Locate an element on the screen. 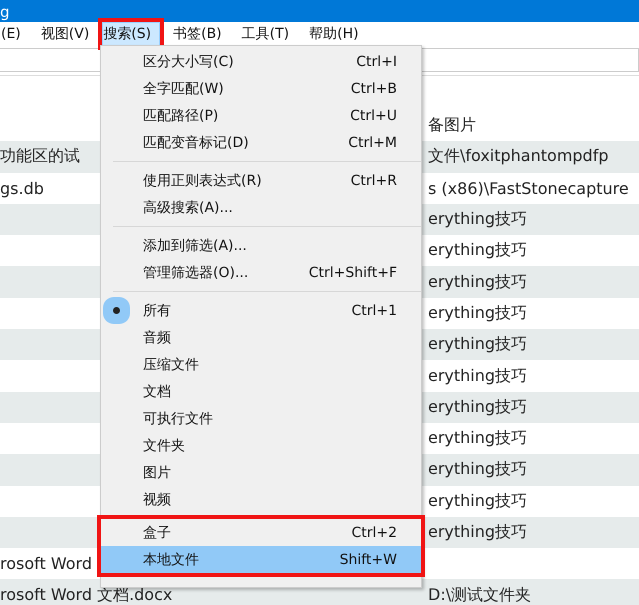 This screenshot has width=639, height=605. table-cell: gs.db is located at coordinates (22, 188).